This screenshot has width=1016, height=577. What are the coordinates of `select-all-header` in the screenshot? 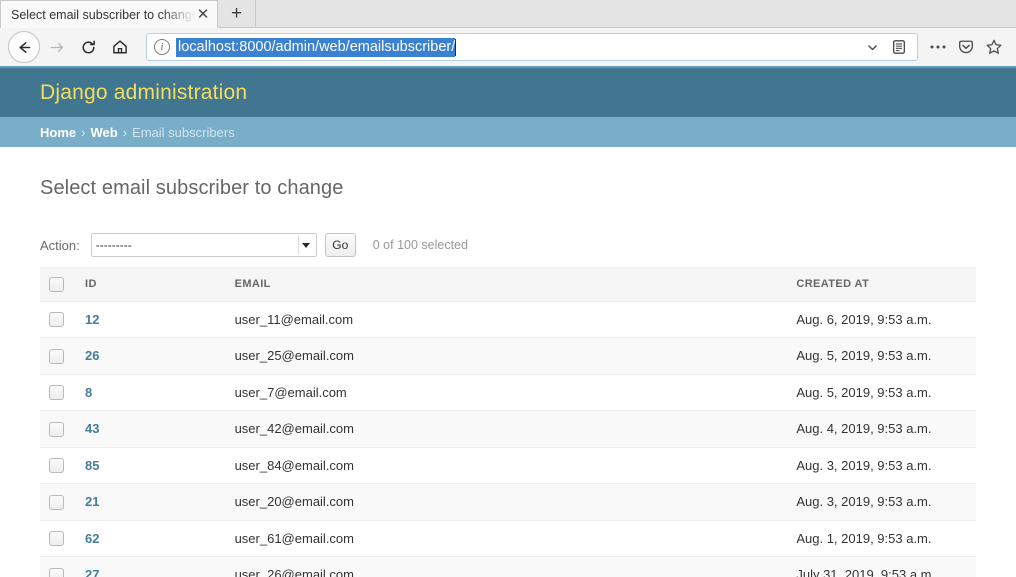 It's located at (57, 285).